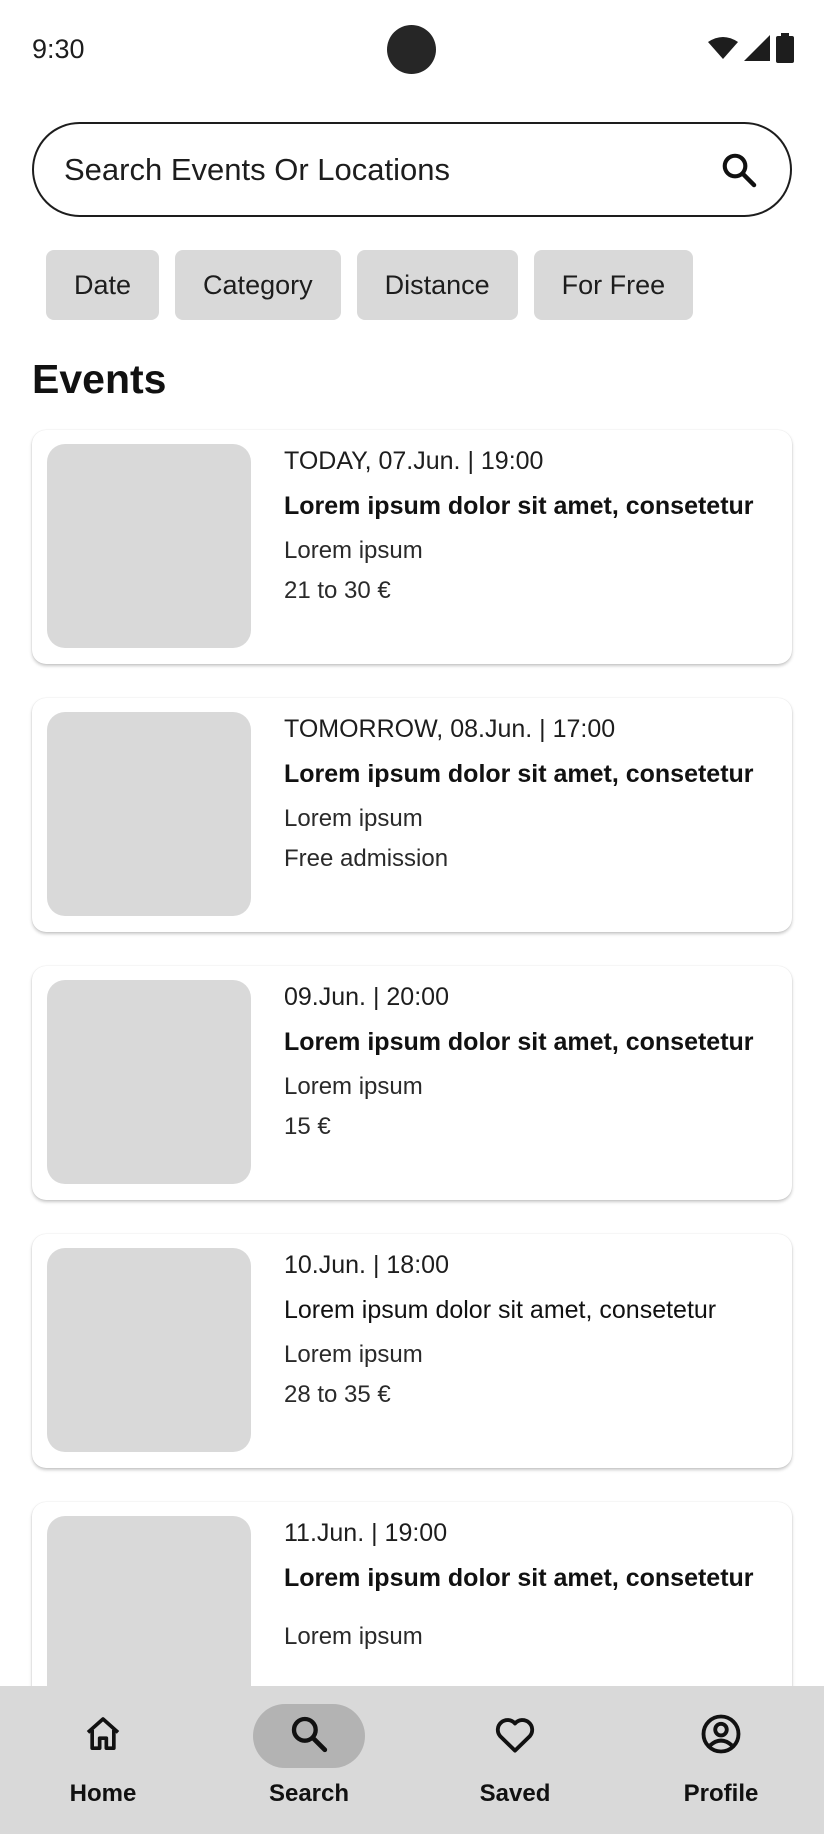 The height and width of the screenshot is (1834, 824). Describe the element at coordinates (325, 997) in the screenshot. I see `event-day: 09.Jun.` at that location.